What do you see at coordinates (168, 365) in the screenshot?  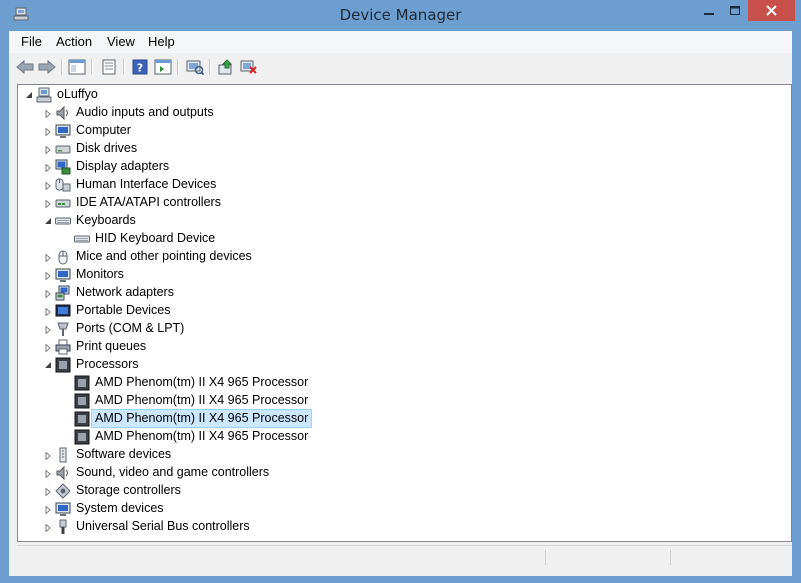 I see `tree-item-processors: Processors` at bounding box center [168, 365].